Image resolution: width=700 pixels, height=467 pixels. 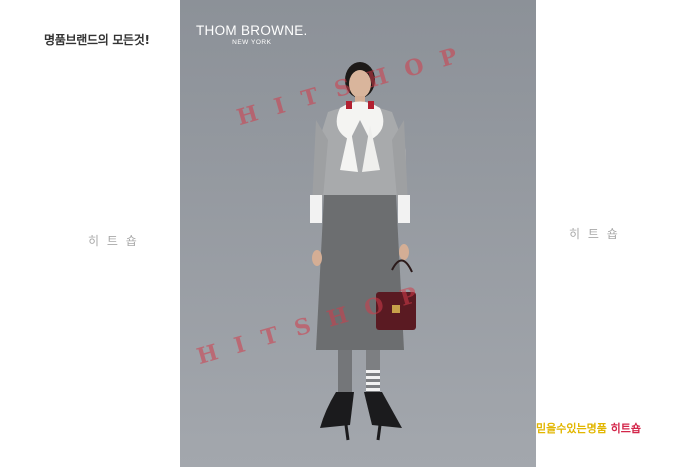 What do you see at coordinates (626, 428) in the screenshot?
I see `caption-part2: 히트숍` at bounding box center [626, 428].